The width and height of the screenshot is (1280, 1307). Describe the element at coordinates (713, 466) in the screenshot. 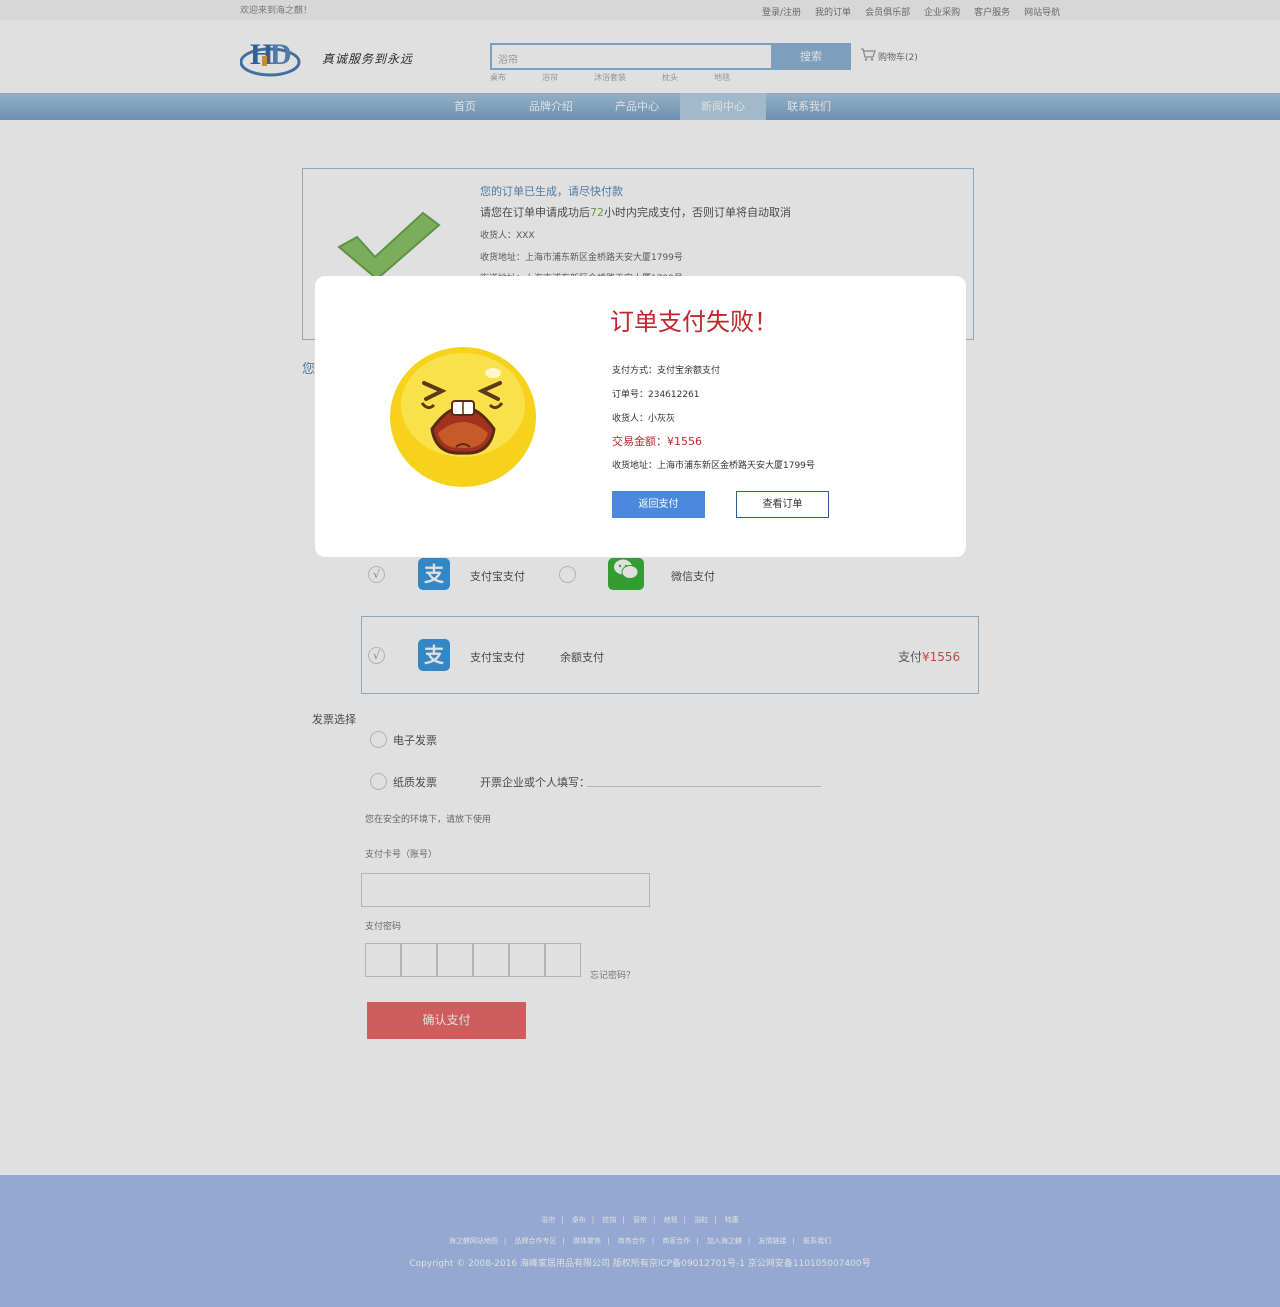

I see `modal-address: 收货地址：上海市浦东新区金桥路天安大厦1799号` at that location.